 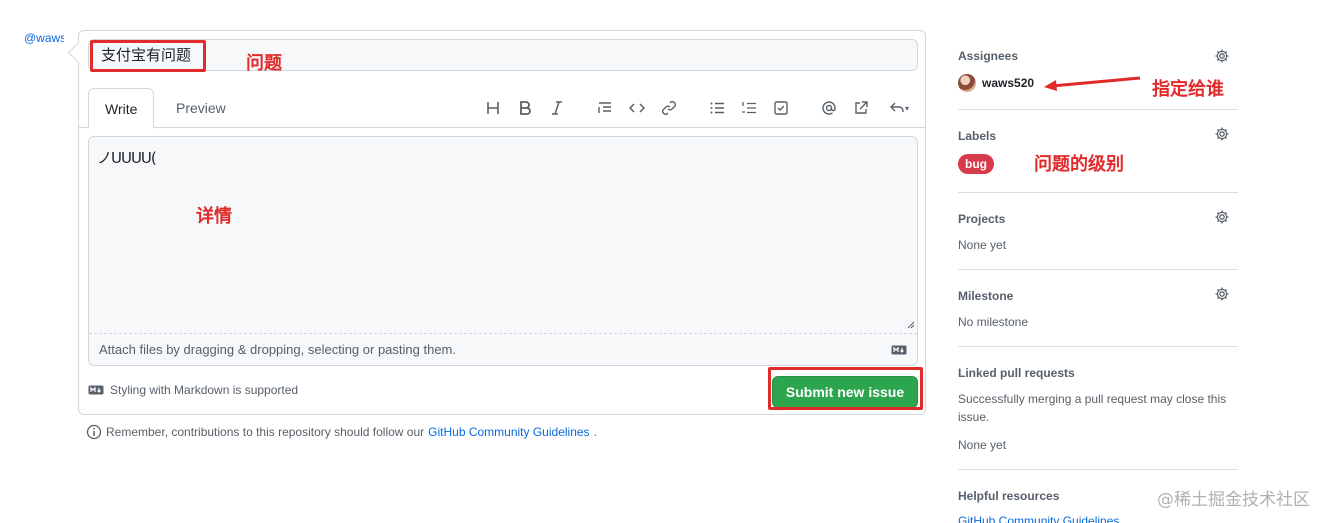 What do you see at coordinates (982, 245) in the screenshot?
I see `projects-value: None yet` at bounding box center [982, 245].